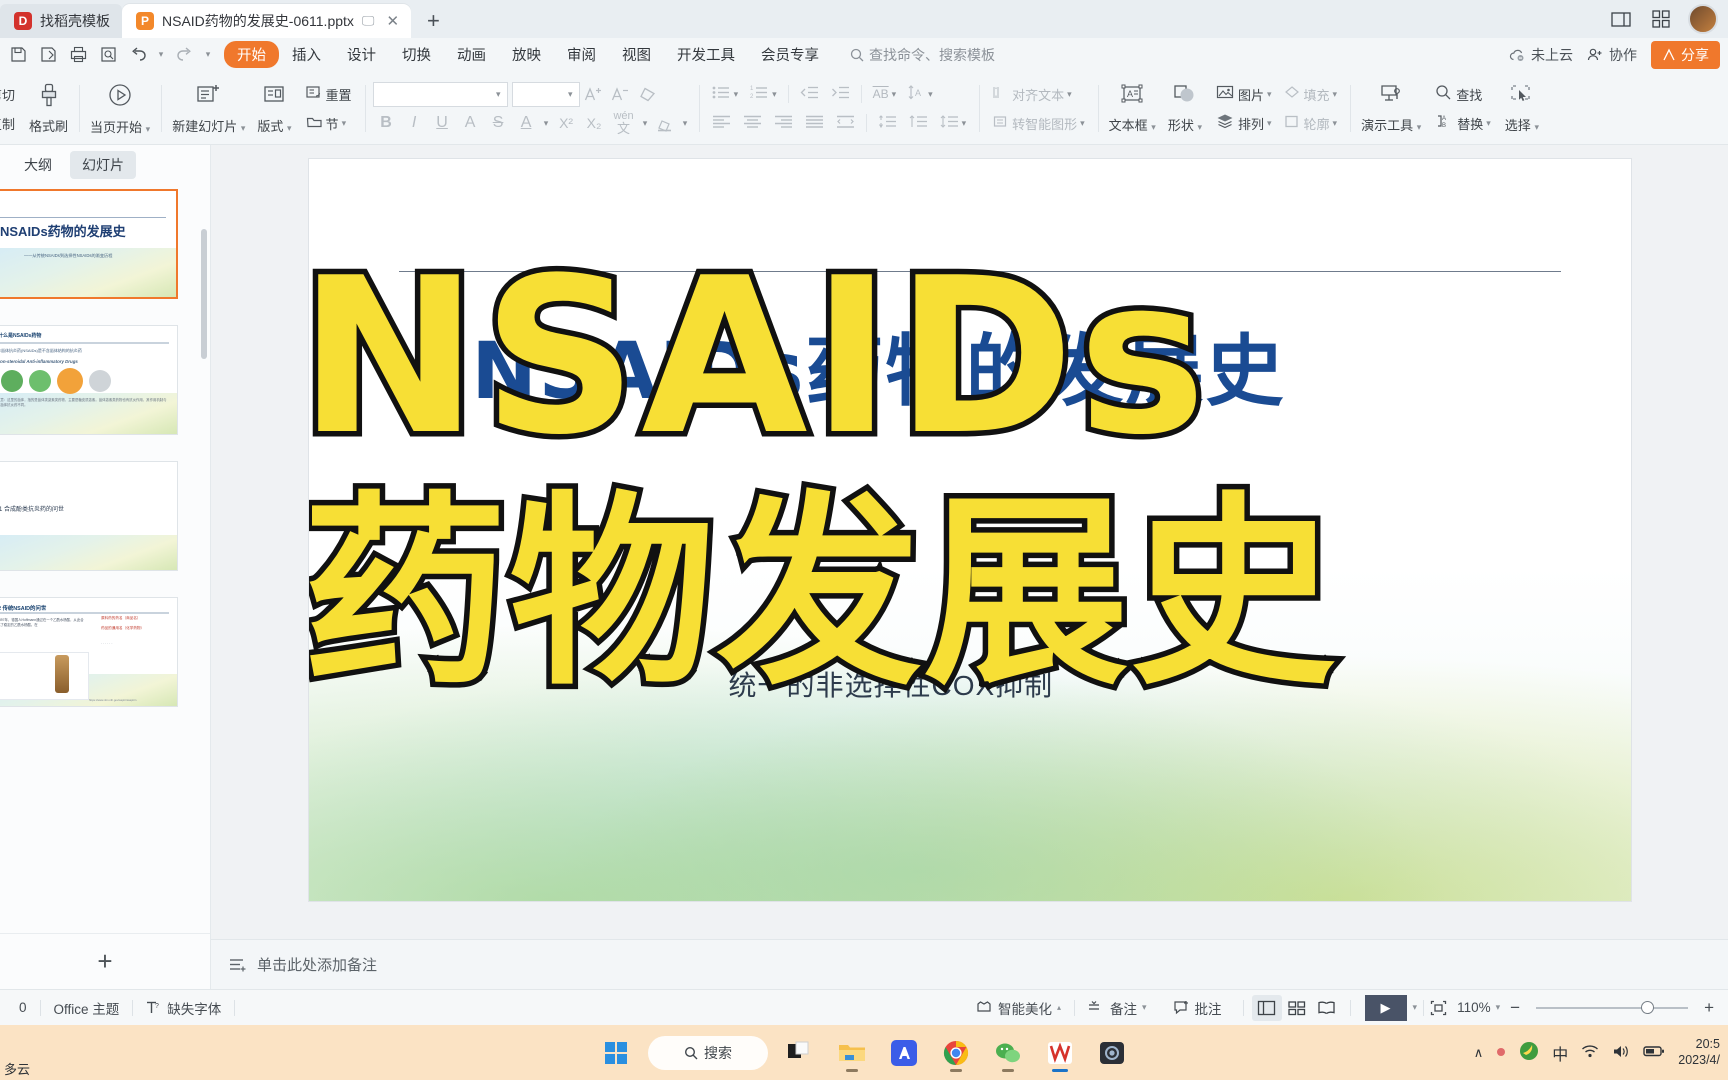 This screenshot has height=1080, width=1728. Describe the element at coordinates (38, 165) in the screenshot. I see `pane-tab-outline: 大纲` at that location.